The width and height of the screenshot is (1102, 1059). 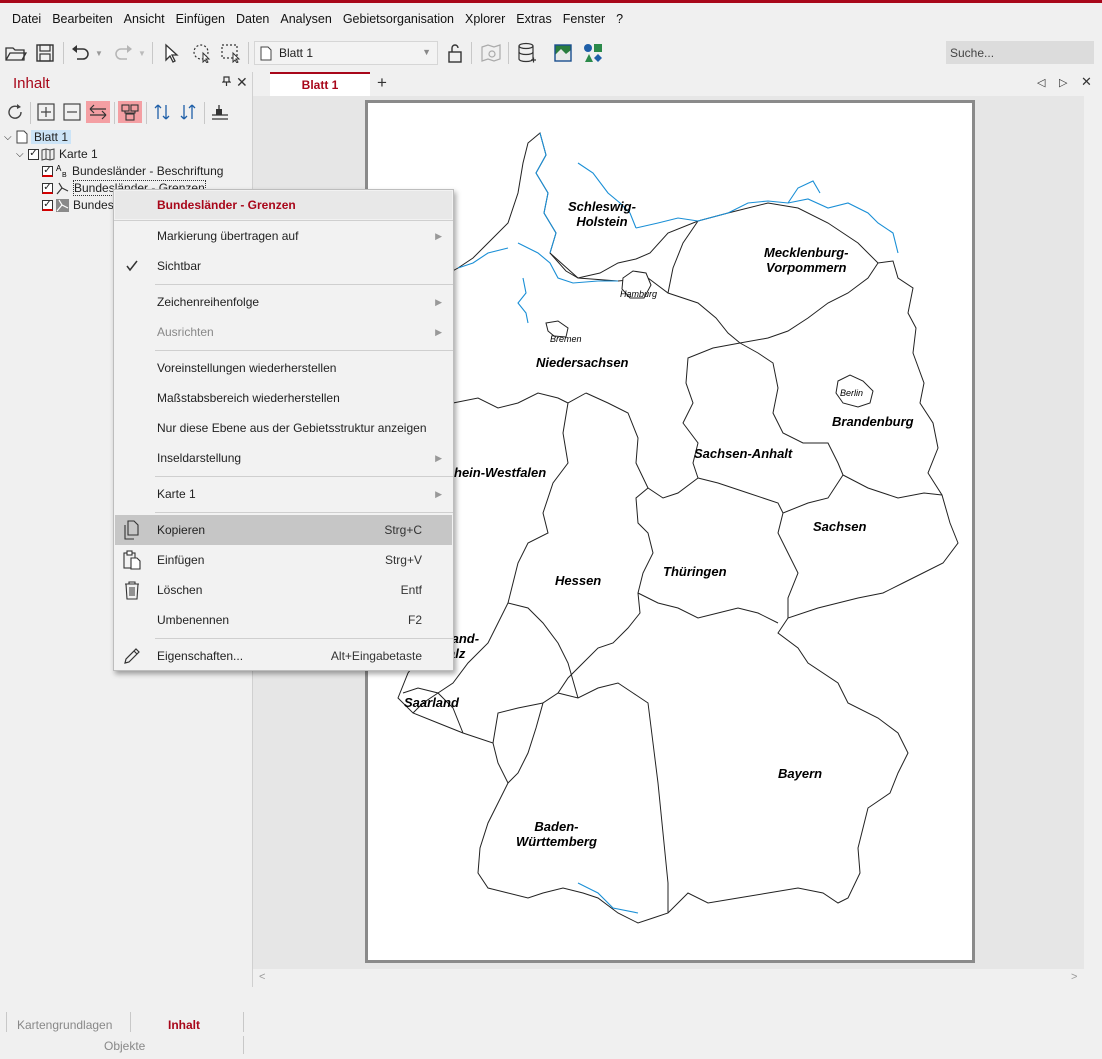 I want to click on label-text: Schleswig- Holstein, so click(x=602, y=214).